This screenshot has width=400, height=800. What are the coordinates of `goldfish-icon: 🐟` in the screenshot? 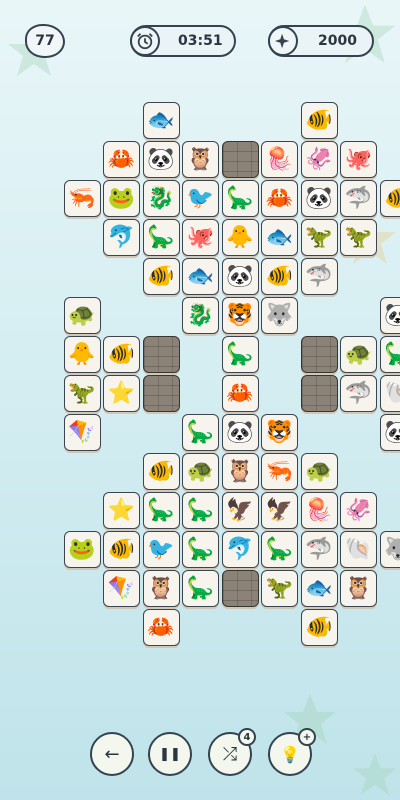 It's located at (279, 237).